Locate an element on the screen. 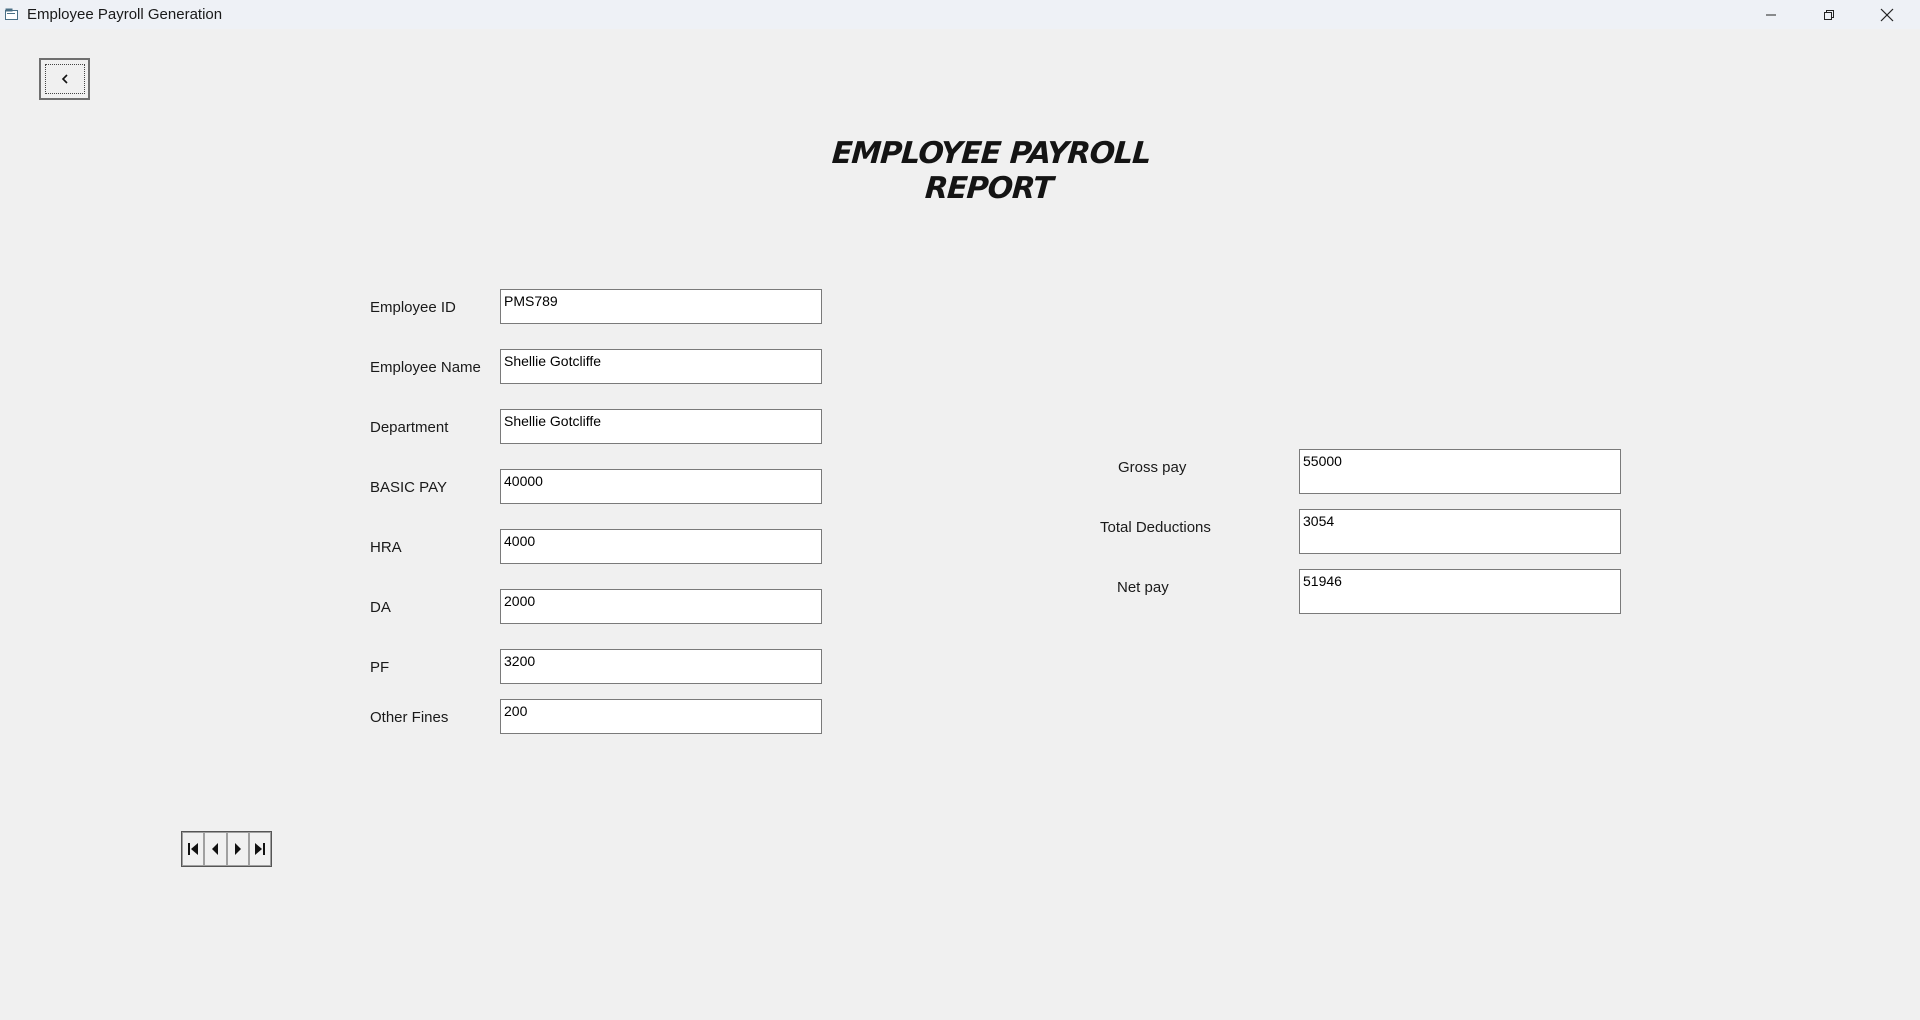 The image size is (1920, 1020). window-title: Employee Payroll Generation is located at coordinates (125, 14).